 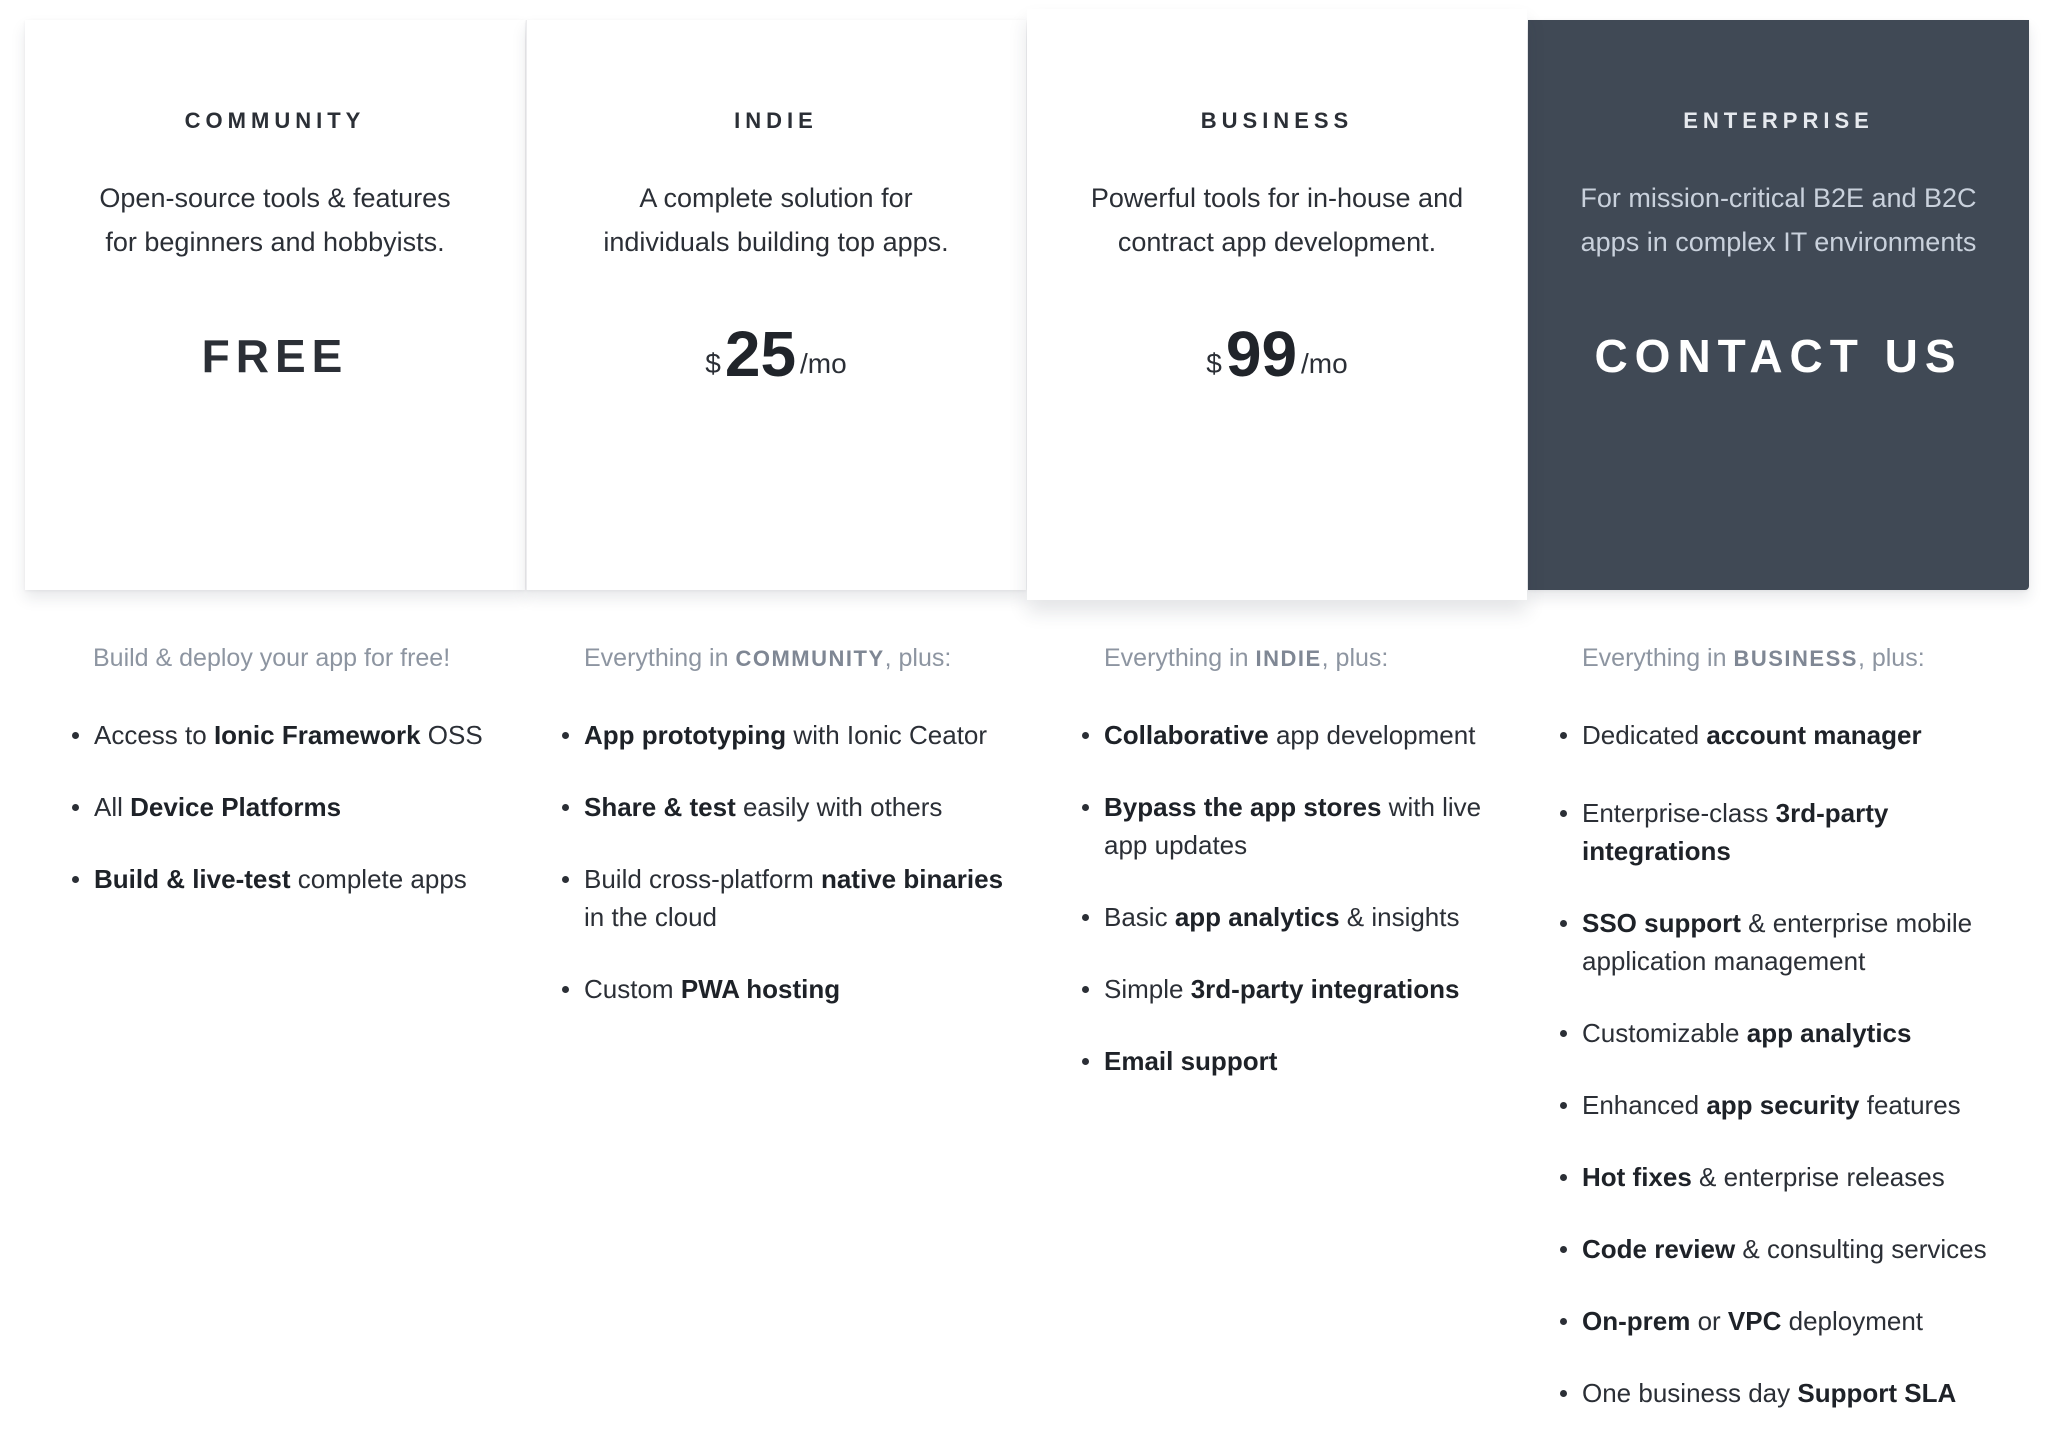 What do you see at coordinates (1910, 1105) in the screenshot?
I see `feature-text: features` at bounding box center [1910, 1105].